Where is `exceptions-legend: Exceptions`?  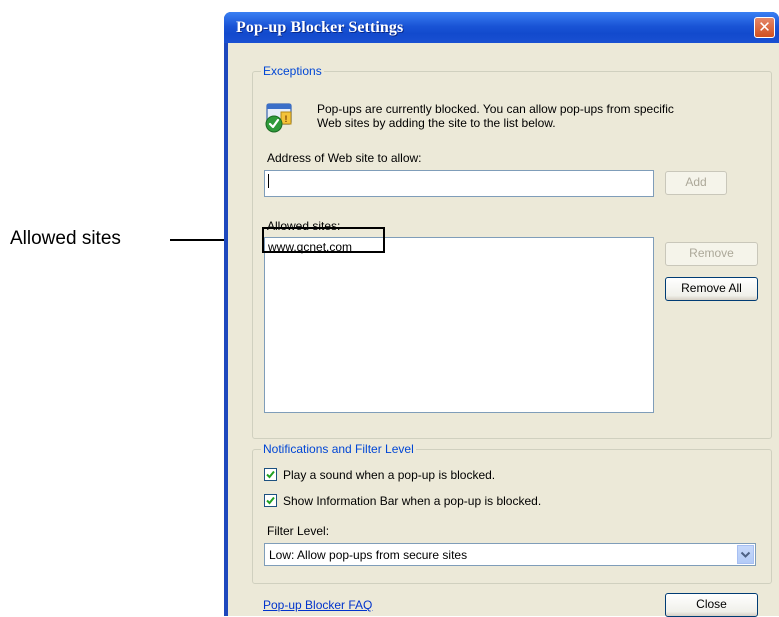 exceptions-legend: Exceptions is located at coordinates (292, 71).